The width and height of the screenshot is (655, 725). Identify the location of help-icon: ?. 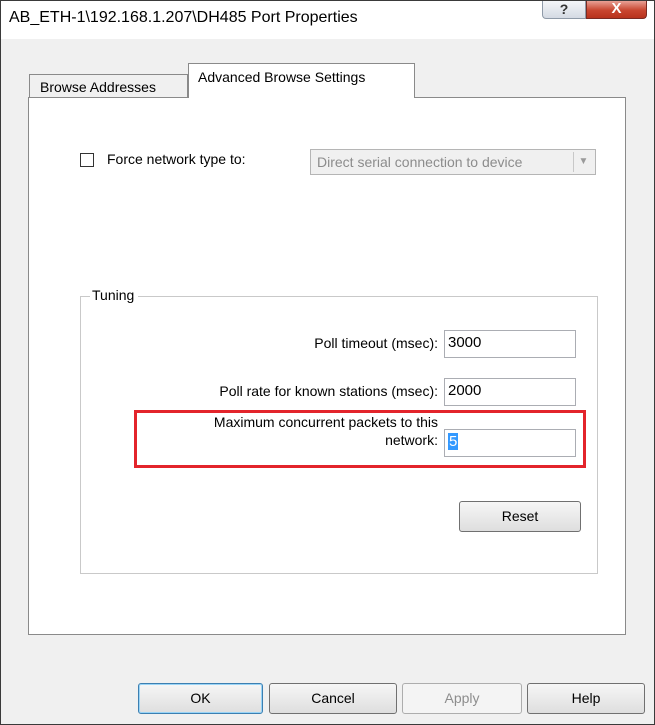
(564, 10).